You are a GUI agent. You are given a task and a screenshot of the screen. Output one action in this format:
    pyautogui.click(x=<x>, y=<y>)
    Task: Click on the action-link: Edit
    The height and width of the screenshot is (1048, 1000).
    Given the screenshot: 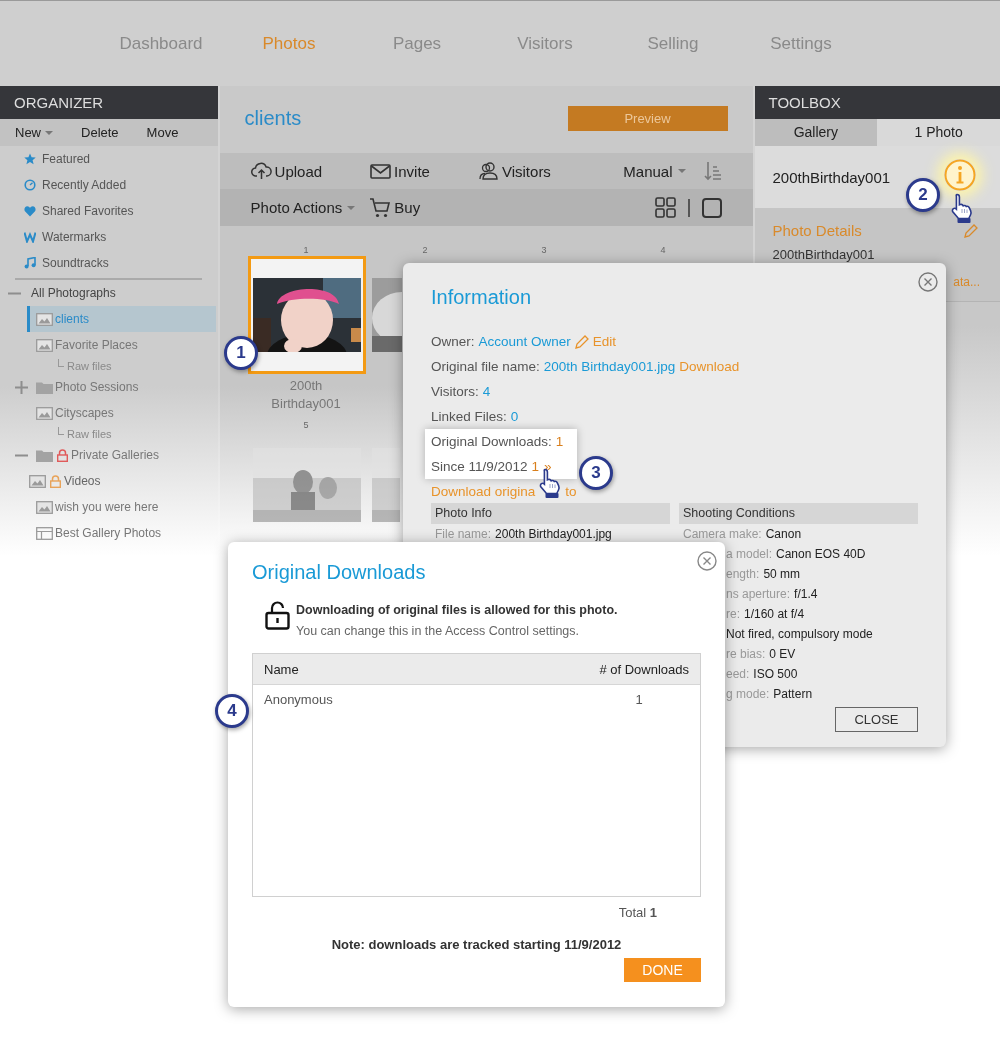 What is the action you would take?
    pyautogui.click(x=604, y=341)
    